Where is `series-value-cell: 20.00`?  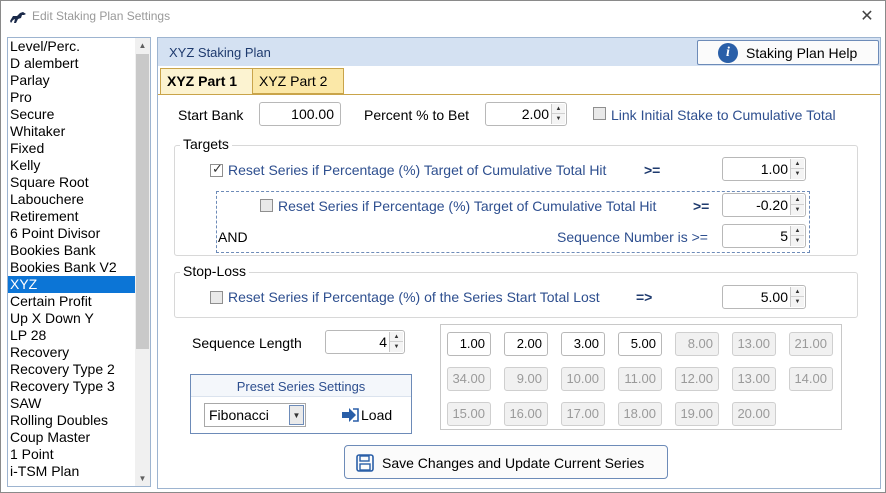 series-value-cell: 20.00 is located at coordinates (754, 414).